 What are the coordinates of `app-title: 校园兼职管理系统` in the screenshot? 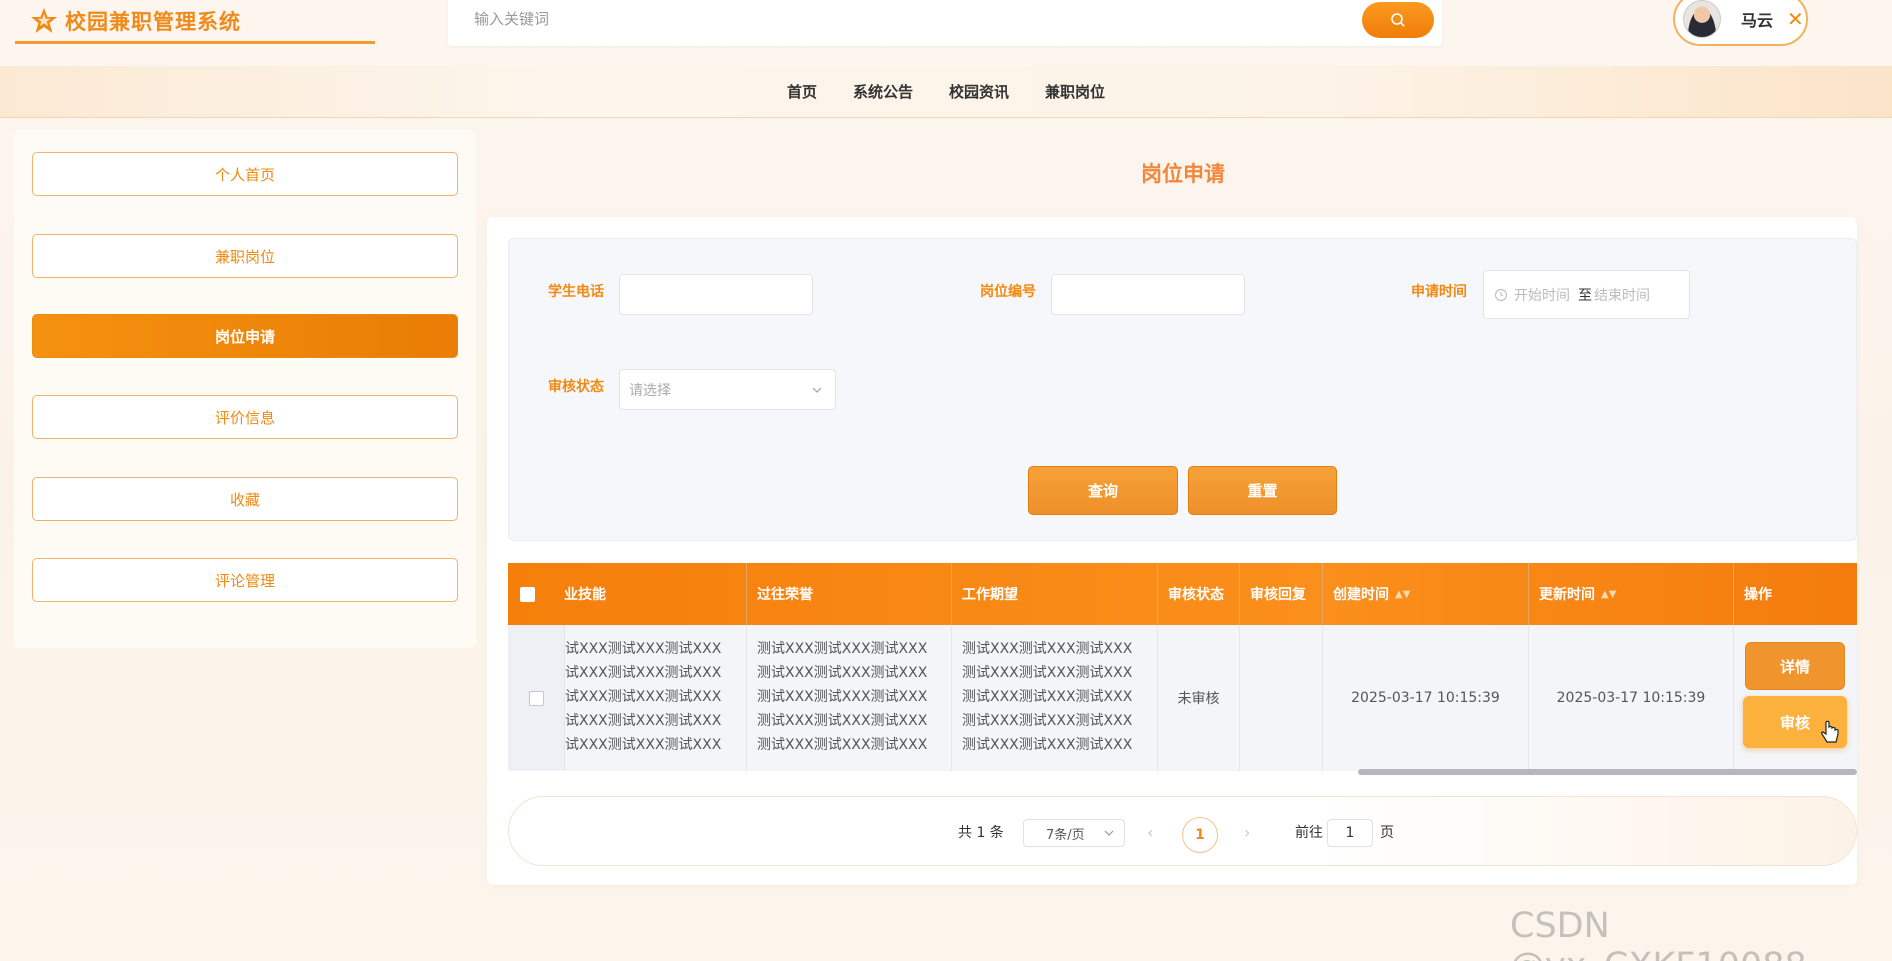 It's located at (153, 21).